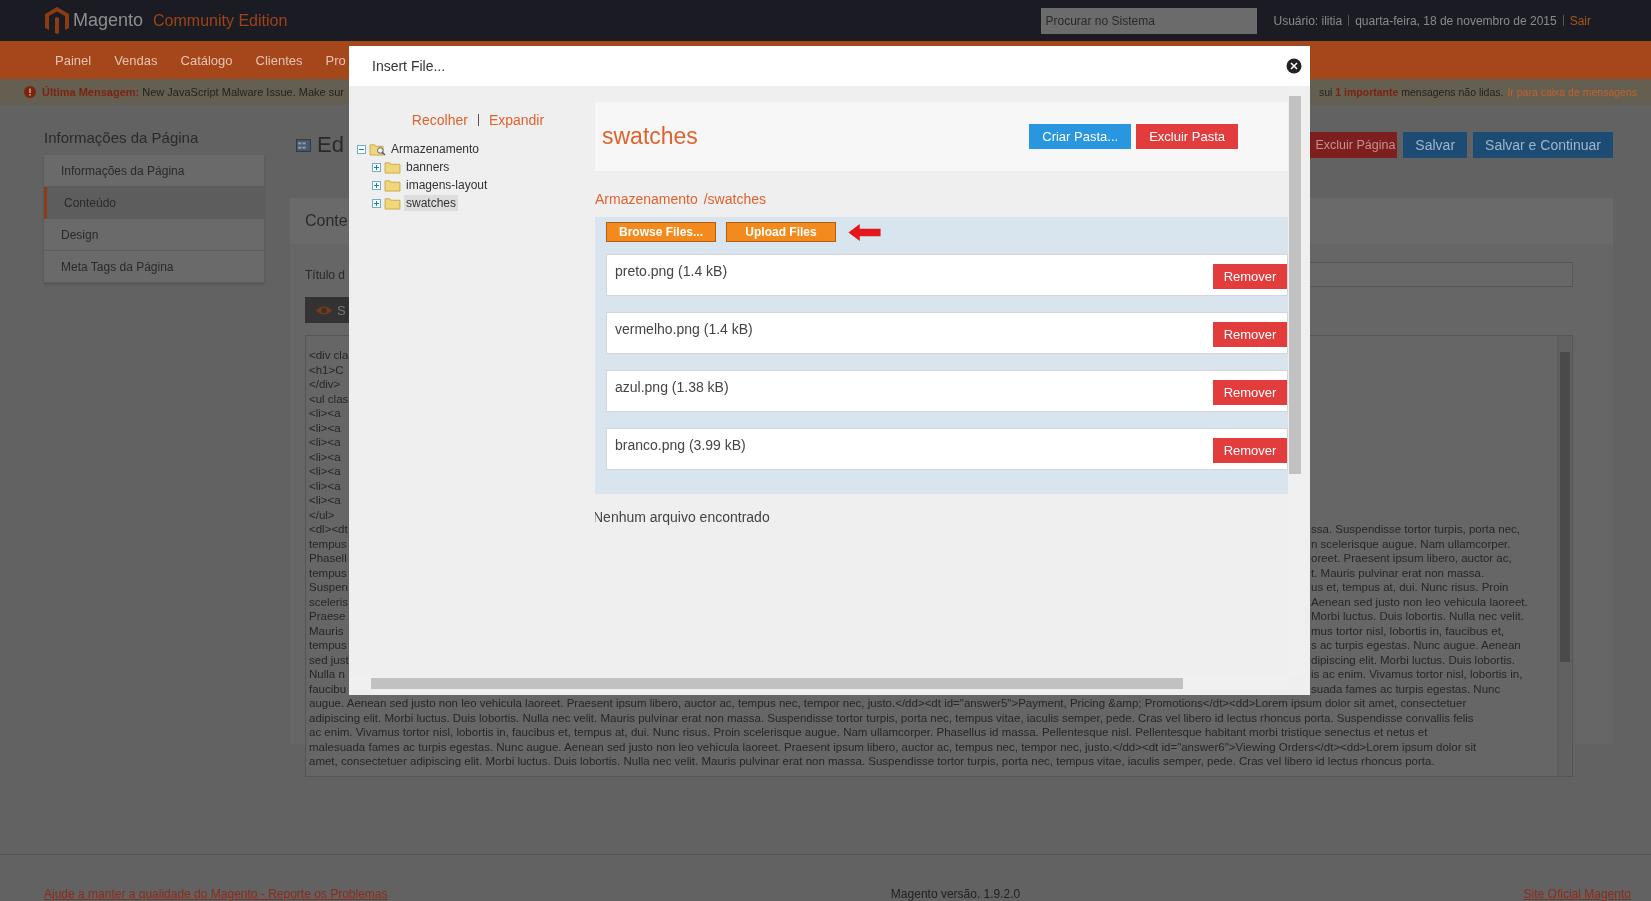 This screenshot has width=1651, height=901. Describe the element at coordinates (1294, 66) in the screenshot. I see `close-icon` at that location.